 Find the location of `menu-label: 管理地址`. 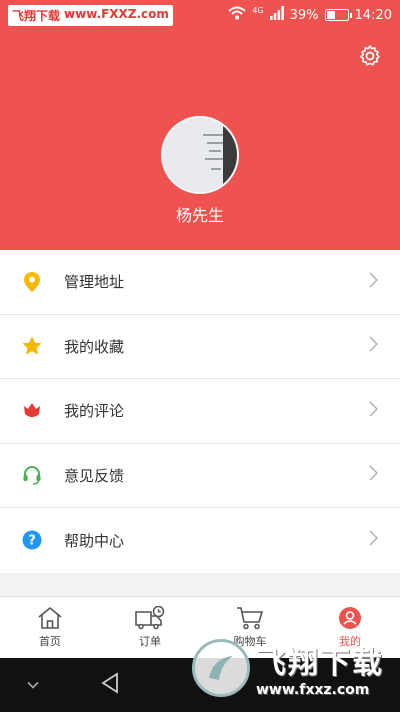

menu-label: 管理地址 is located at coordinates (94, 282).